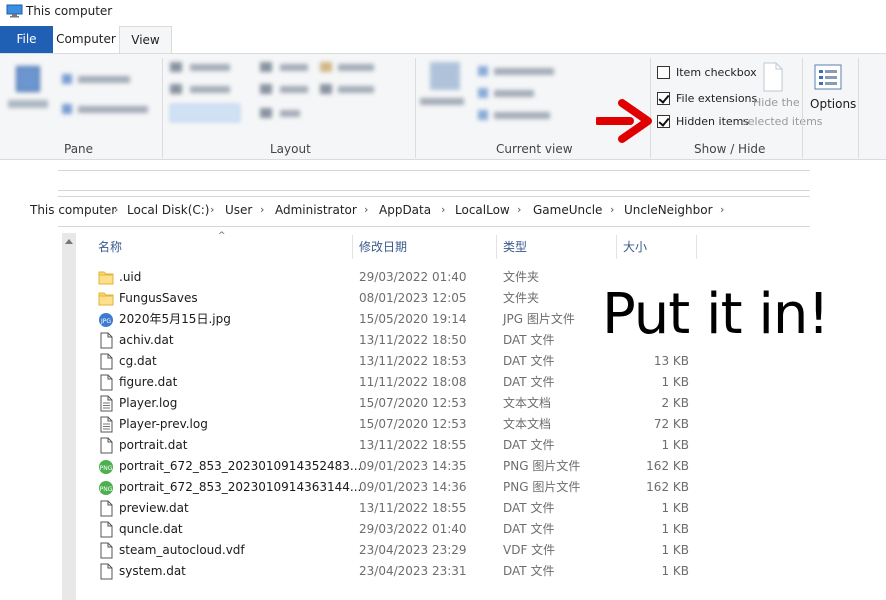  What do you see at coordinates (413, 508) in the screenshot?
I see `file-date: 13/11/2022 18:55` at bounding box center [413, 508].